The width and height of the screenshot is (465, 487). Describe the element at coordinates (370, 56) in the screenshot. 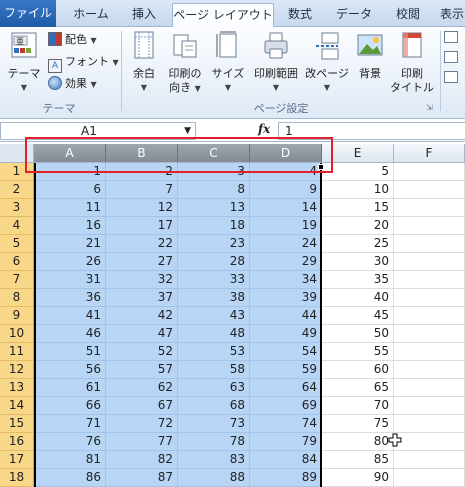

I see `background-button: 背景` at that location.